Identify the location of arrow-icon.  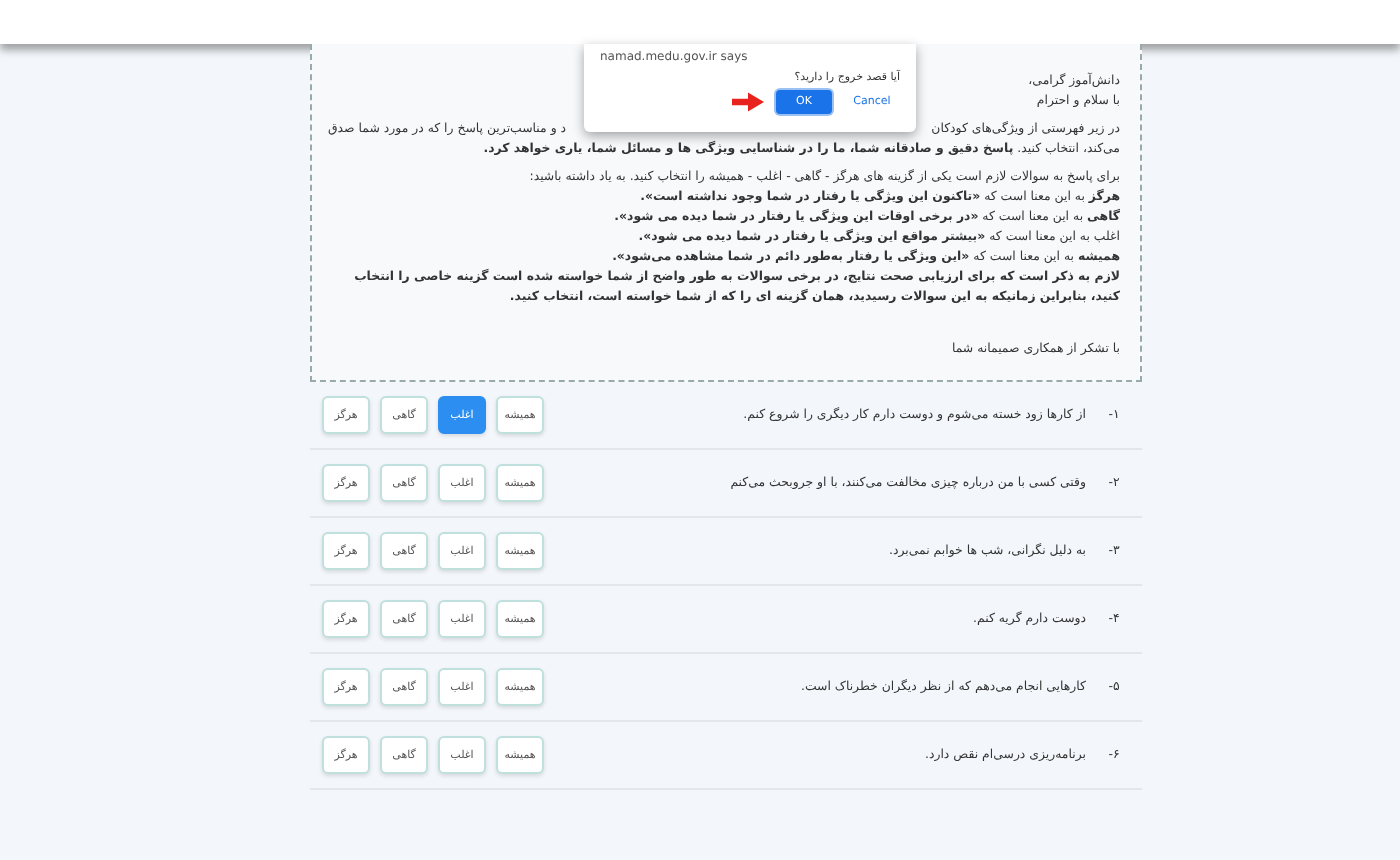
(748, 102).